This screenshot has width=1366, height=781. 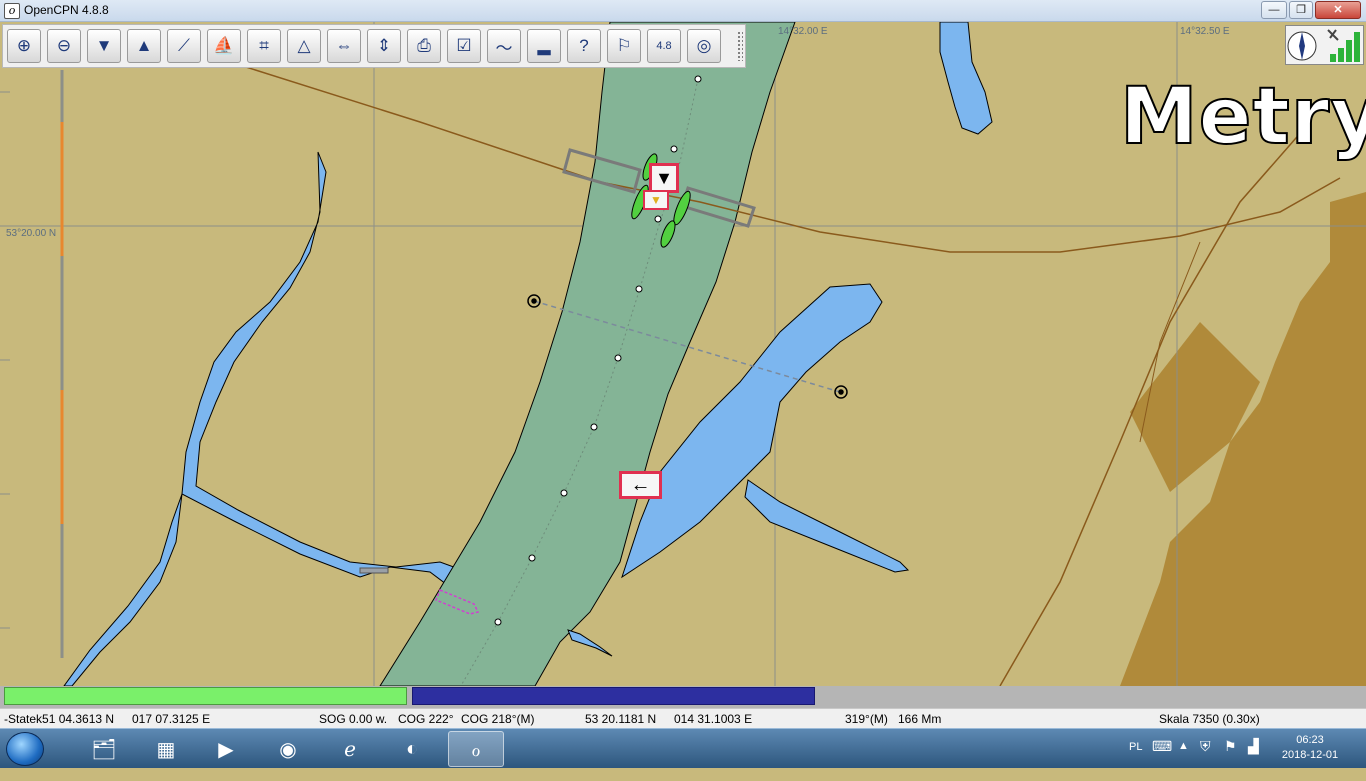 I want to click on sog-readout: SOG 0.00 w., so click(x=353, y=719).